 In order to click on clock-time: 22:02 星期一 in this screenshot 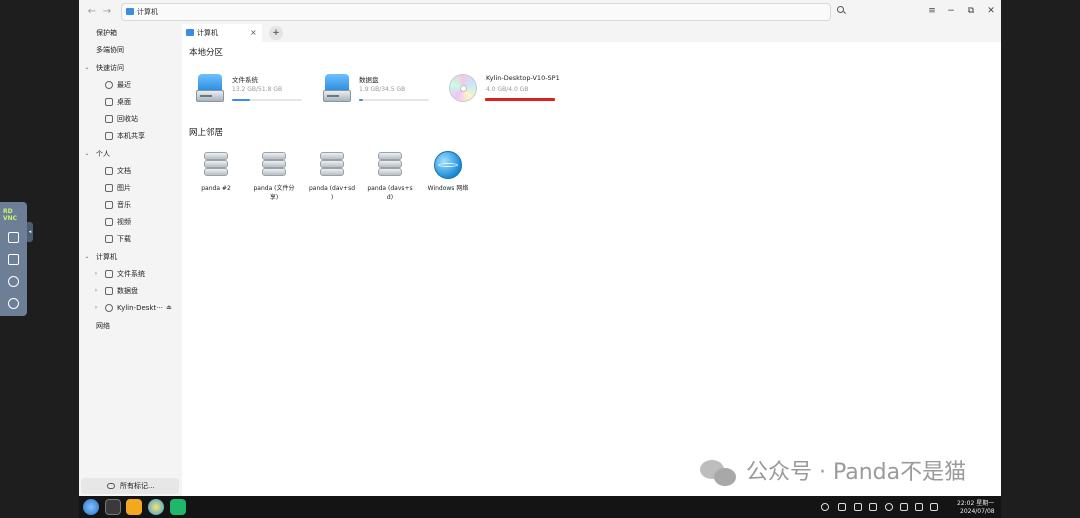, I will do `click(975, 502)`.